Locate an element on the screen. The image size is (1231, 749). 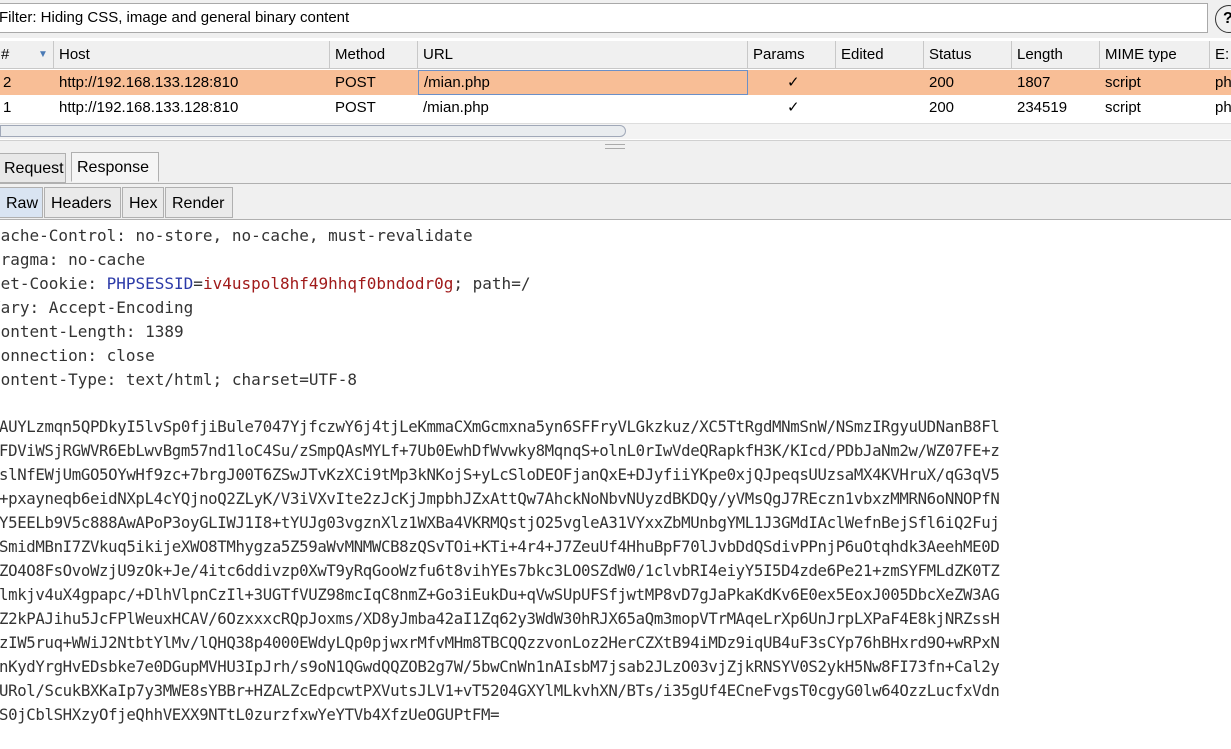
col-extension: E: is located at coordinates (1220, 54).